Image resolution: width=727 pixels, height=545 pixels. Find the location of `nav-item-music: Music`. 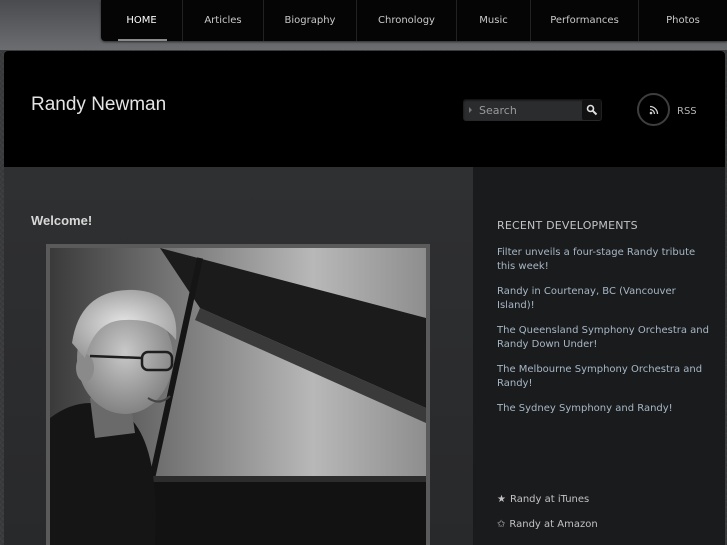

nav-item-music: Music is located at coordinates (494, 20).